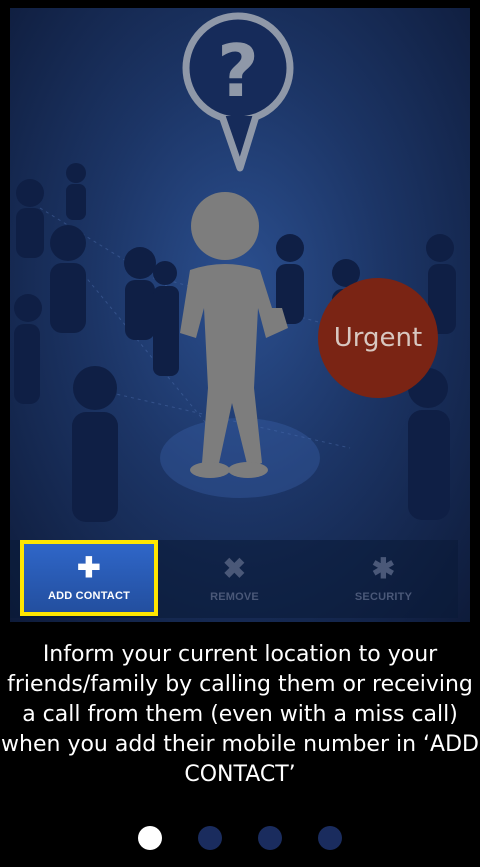 The image size is (480, 867). I want to click on question-bubble-icon: ?, so click(238, 92).